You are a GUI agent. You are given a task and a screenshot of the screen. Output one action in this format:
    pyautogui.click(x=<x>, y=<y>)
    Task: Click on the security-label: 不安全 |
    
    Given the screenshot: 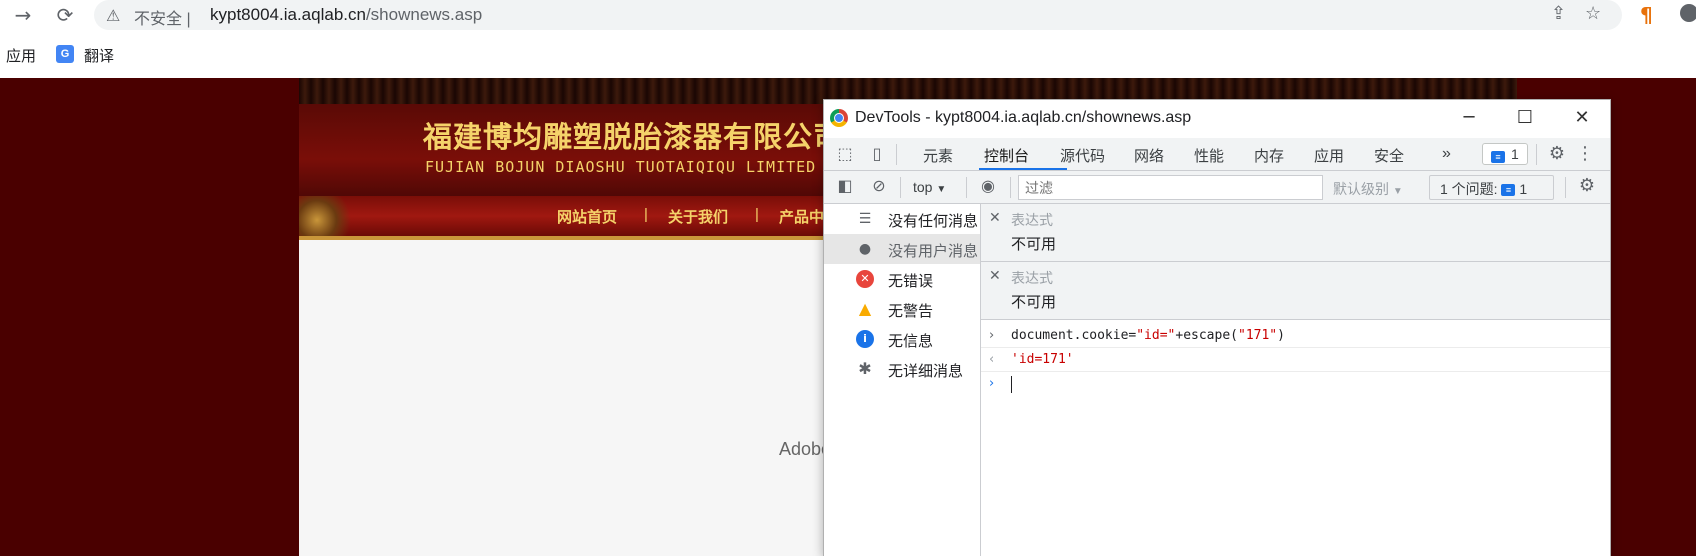 What is the action you would take?
    pyautogui.click(x=162, y=17)
    